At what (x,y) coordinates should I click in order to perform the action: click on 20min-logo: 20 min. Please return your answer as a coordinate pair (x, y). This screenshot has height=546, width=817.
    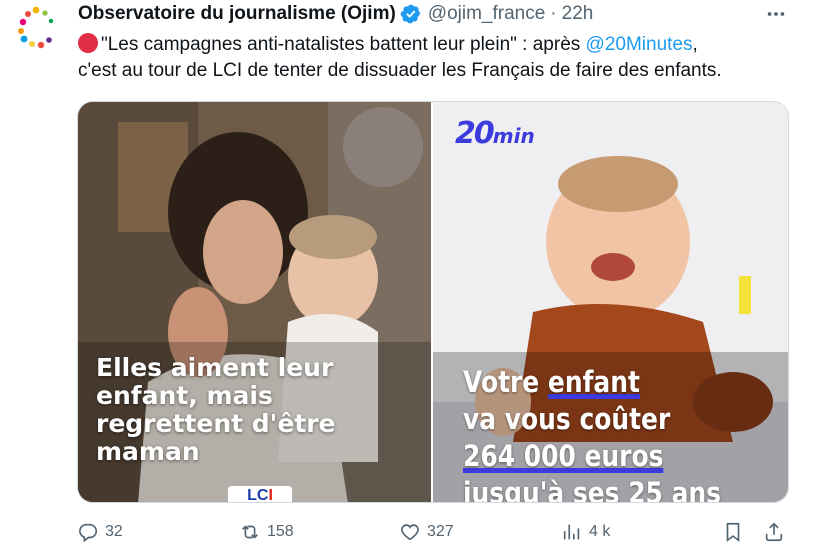
    Looking at the image, I should click on (495, 133).